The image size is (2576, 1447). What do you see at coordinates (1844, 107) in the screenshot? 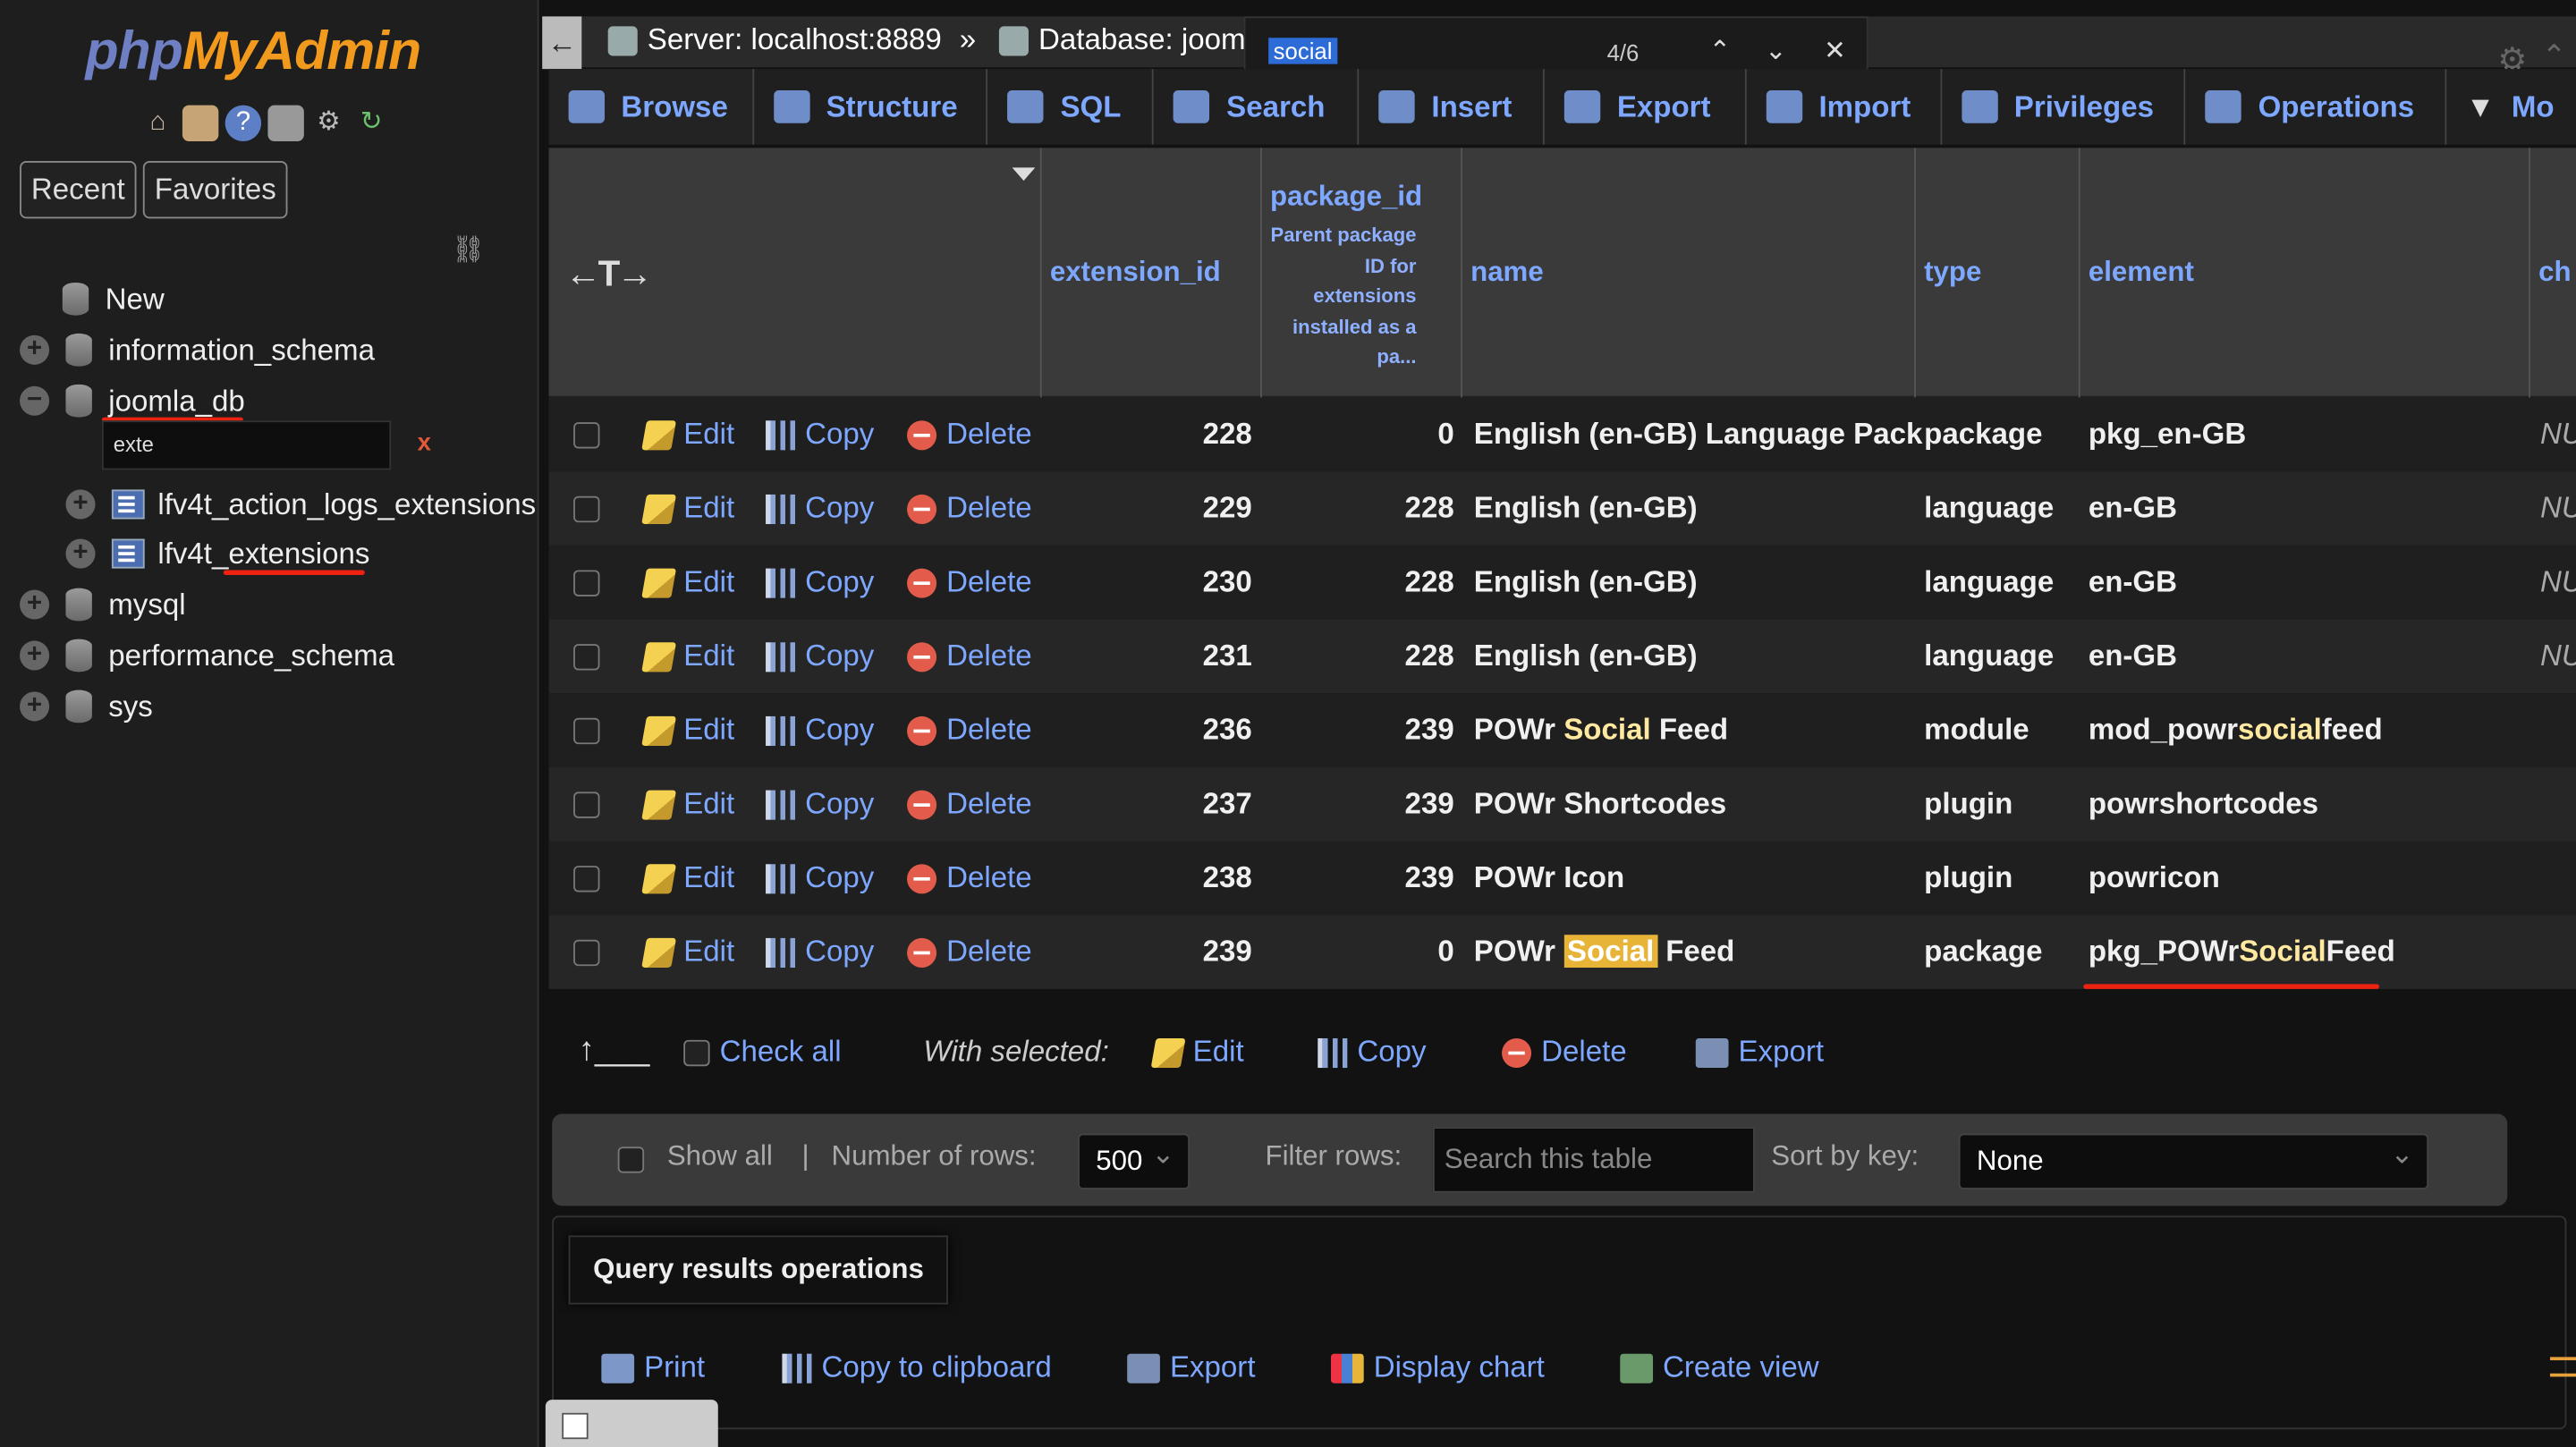
I see `tab-import: Import` at bounding box center [1844, 107].